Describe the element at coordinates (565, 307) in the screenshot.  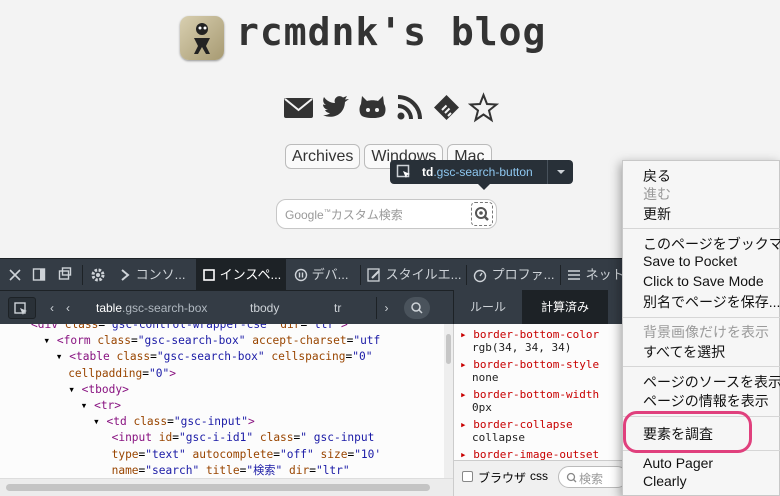
I see `tab-computed: 計算済み` at that location.